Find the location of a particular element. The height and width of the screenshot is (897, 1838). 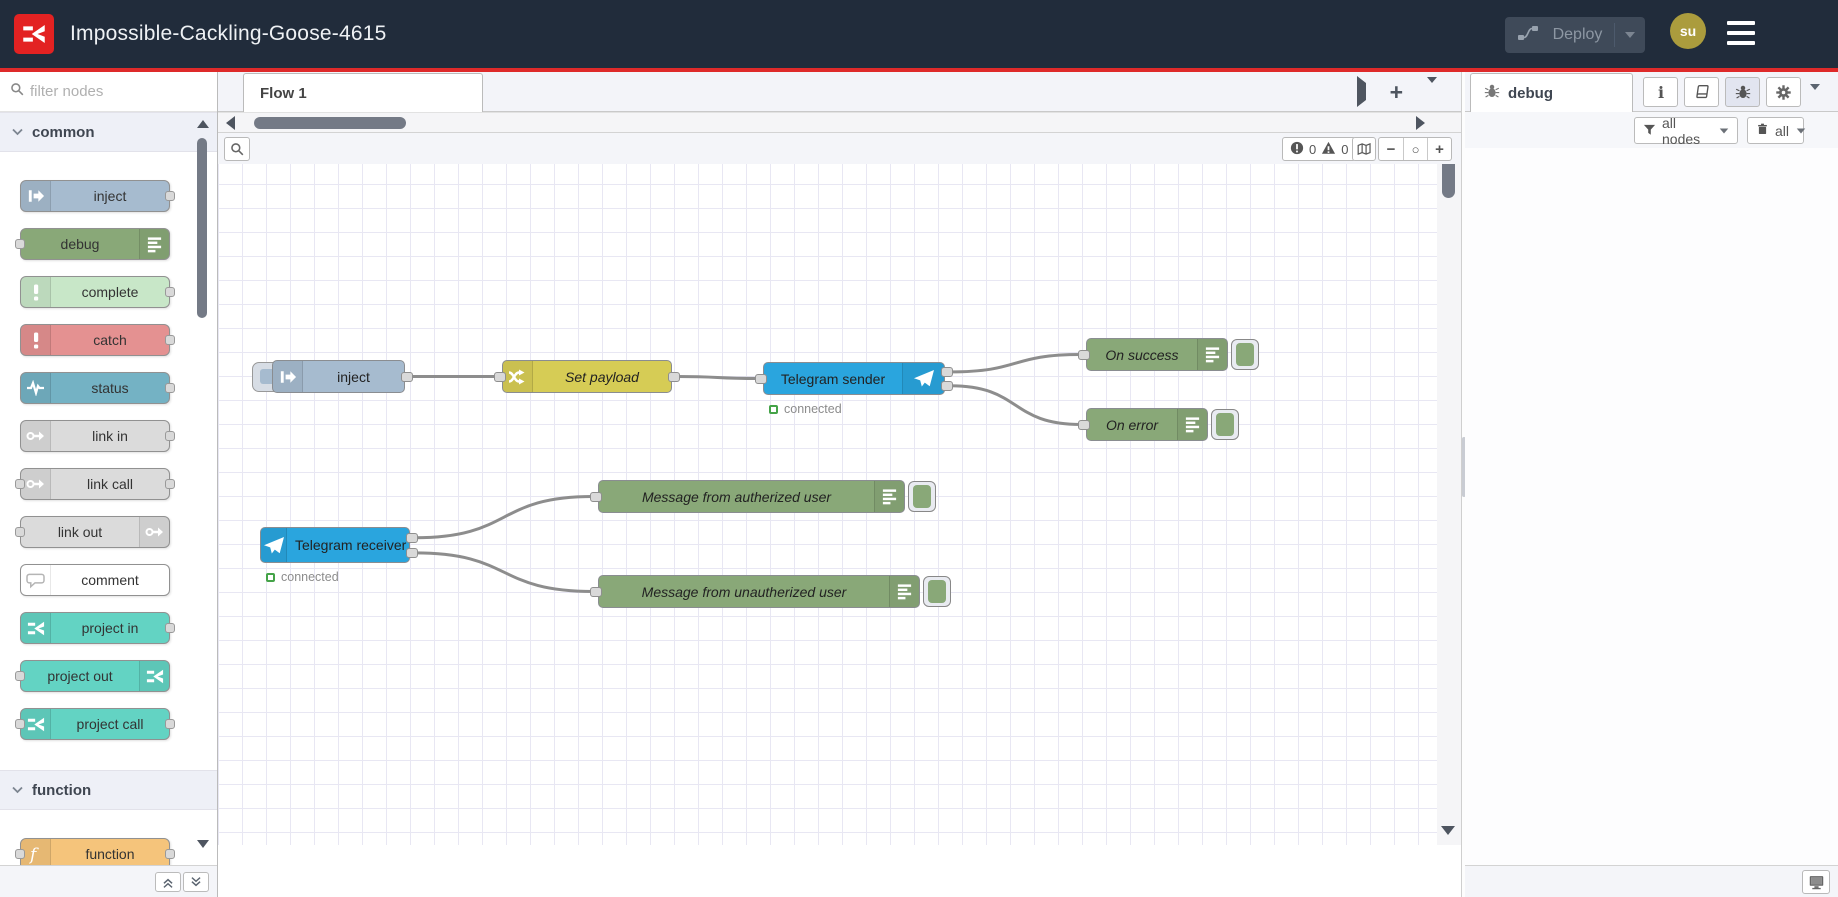

add-flow-button: + is located at coordinates (1396, 92).